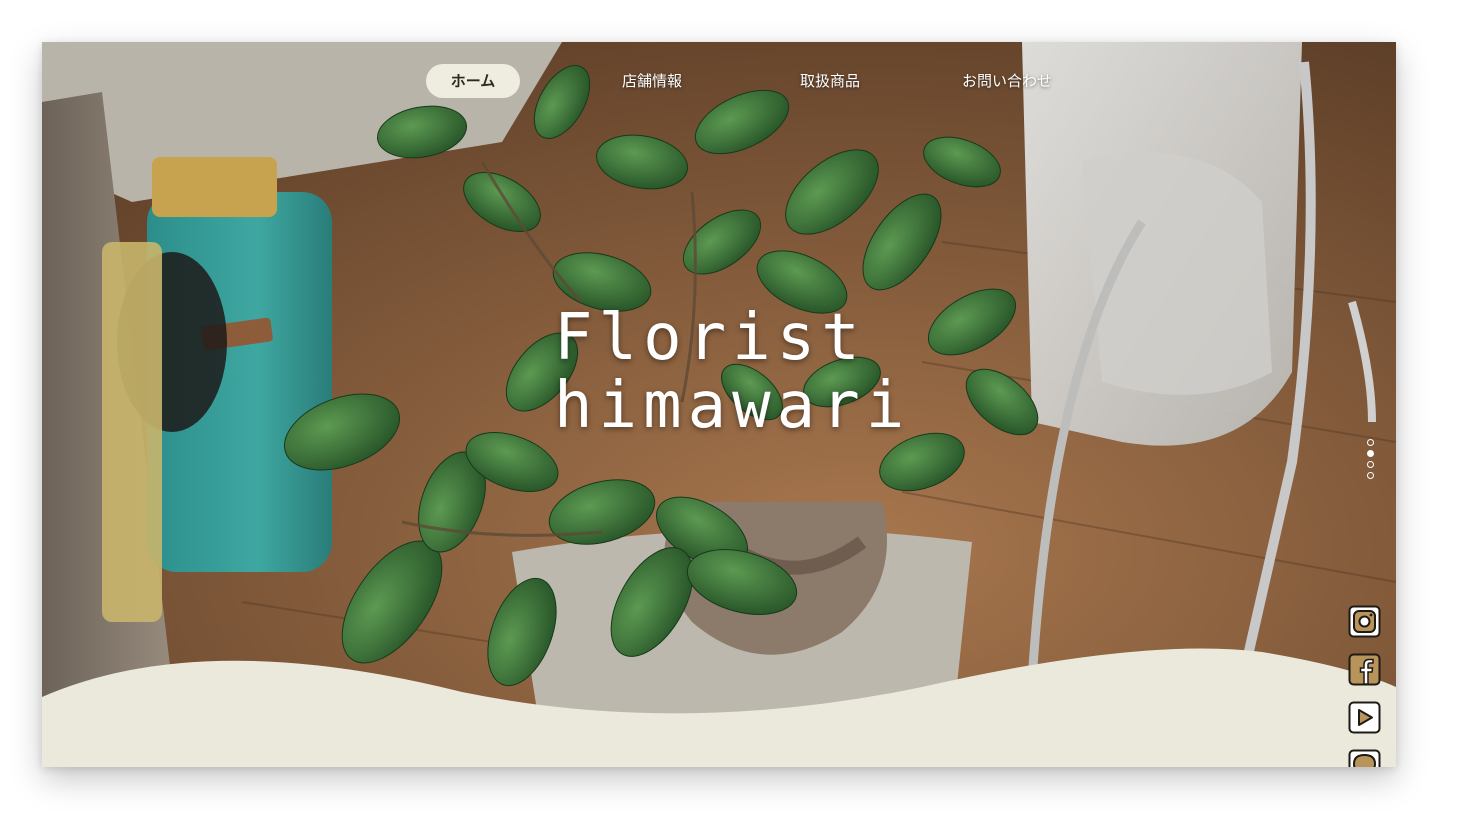 The height and width of the screenshot is (831, 1461). What do you see at coordinates (1364, 669) in the screenshot?
I see `facebook-icon` at bounding box center [1364, 669].